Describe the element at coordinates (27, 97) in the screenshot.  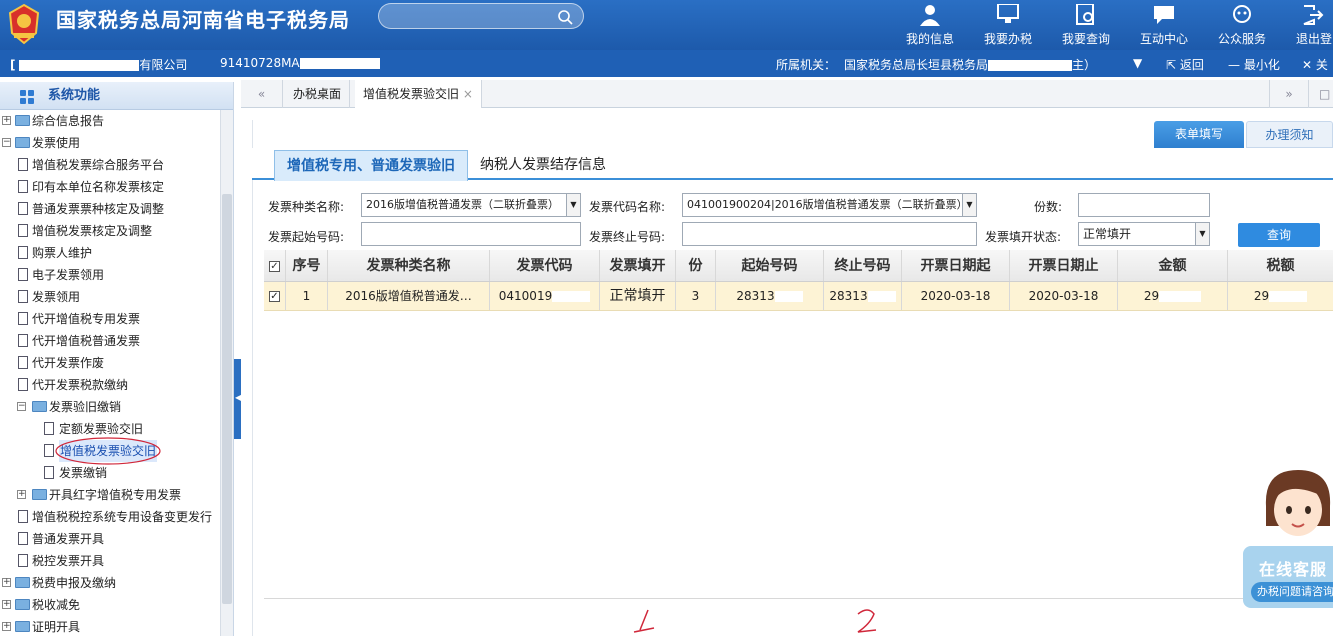
I see `grid-icon` at that location.